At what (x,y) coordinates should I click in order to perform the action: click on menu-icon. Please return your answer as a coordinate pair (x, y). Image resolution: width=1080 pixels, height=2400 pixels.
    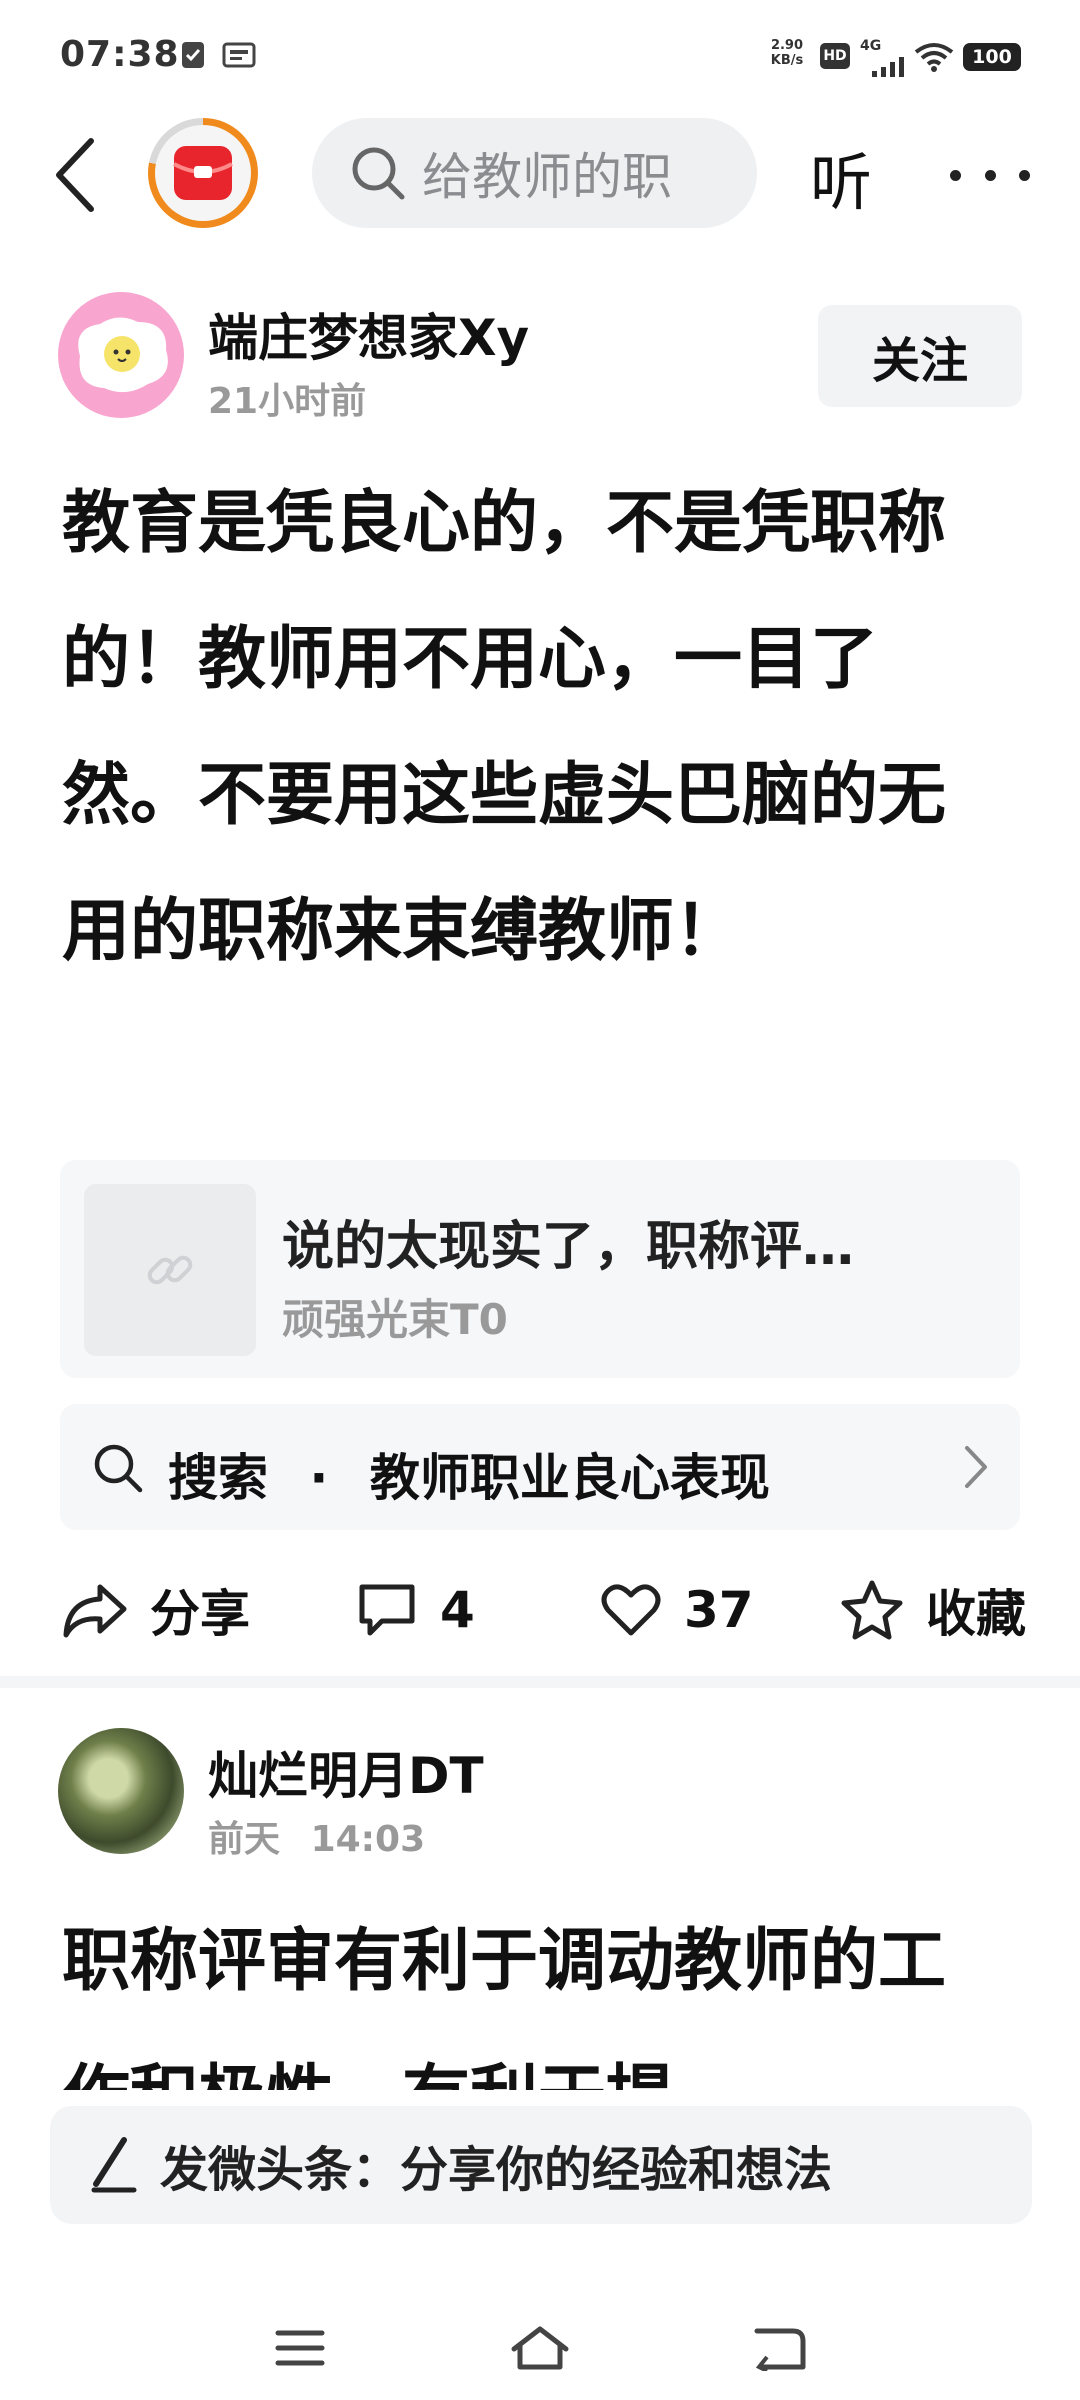
    Looking at the image, I should click on (300, 2348).